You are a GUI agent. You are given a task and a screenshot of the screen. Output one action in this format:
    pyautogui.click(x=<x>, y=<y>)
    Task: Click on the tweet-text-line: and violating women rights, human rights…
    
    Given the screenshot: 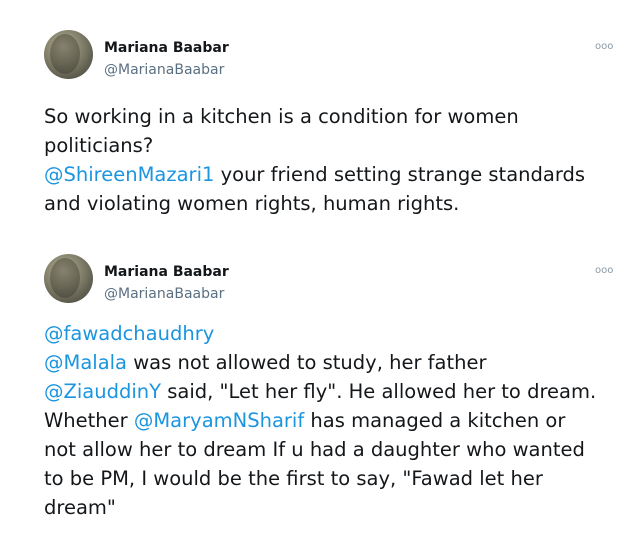 What is the action you would take?
    pyautogui.click(x=334, y=203)
    